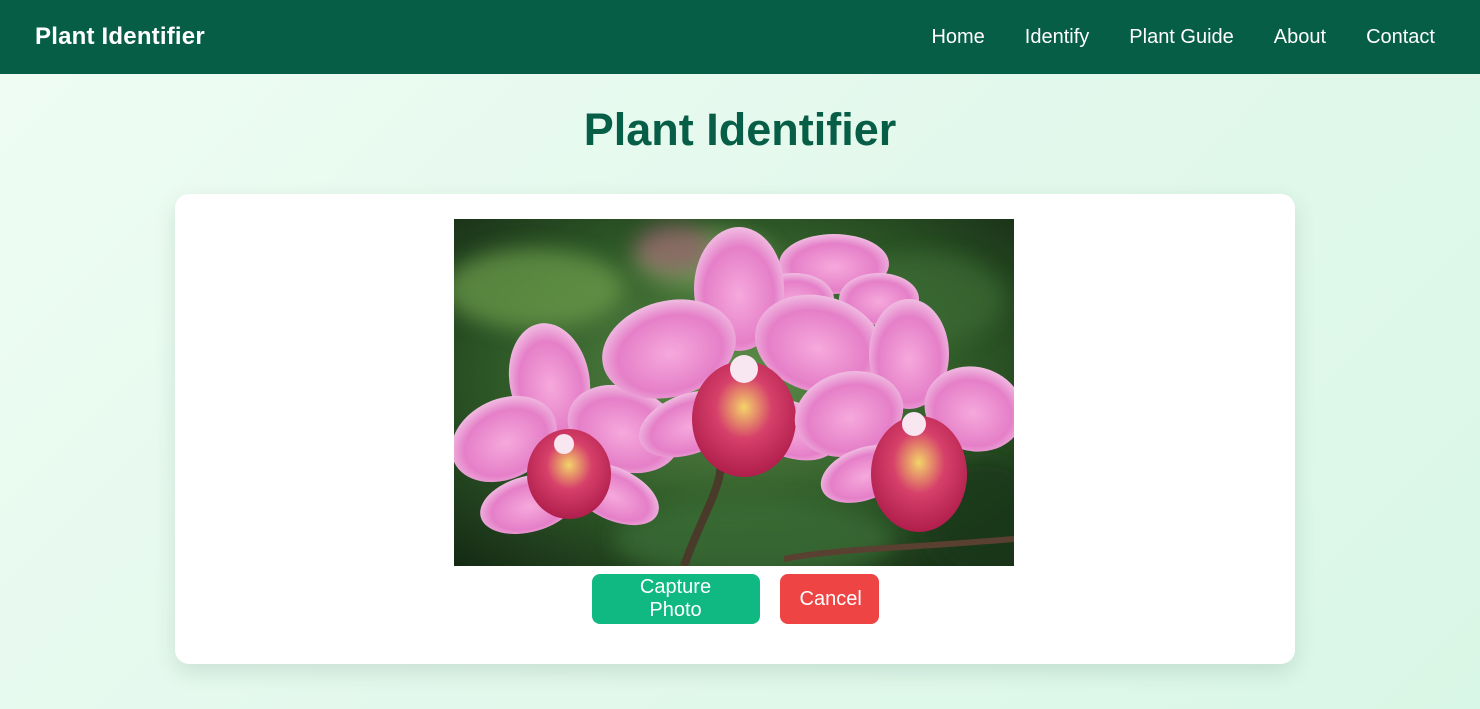  What do you see at coordinates (740, 129) in the screenshot?
I see `page-title: Plant Identifier` at bounding box center [740, 129].